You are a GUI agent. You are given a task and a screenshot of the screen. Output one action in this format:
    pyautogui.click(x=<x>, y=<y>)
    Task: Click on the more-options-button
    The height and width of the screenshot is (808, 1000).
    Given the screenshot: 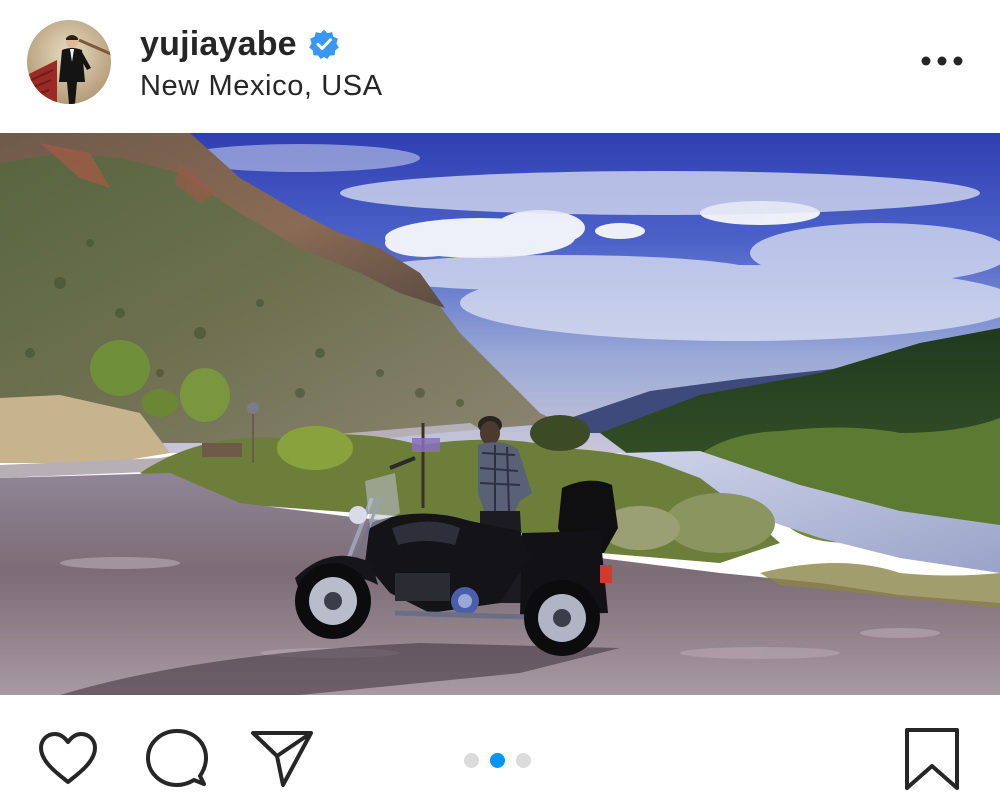 What is the action you would take?
    pyautogui.click(x=942, y=61)
    